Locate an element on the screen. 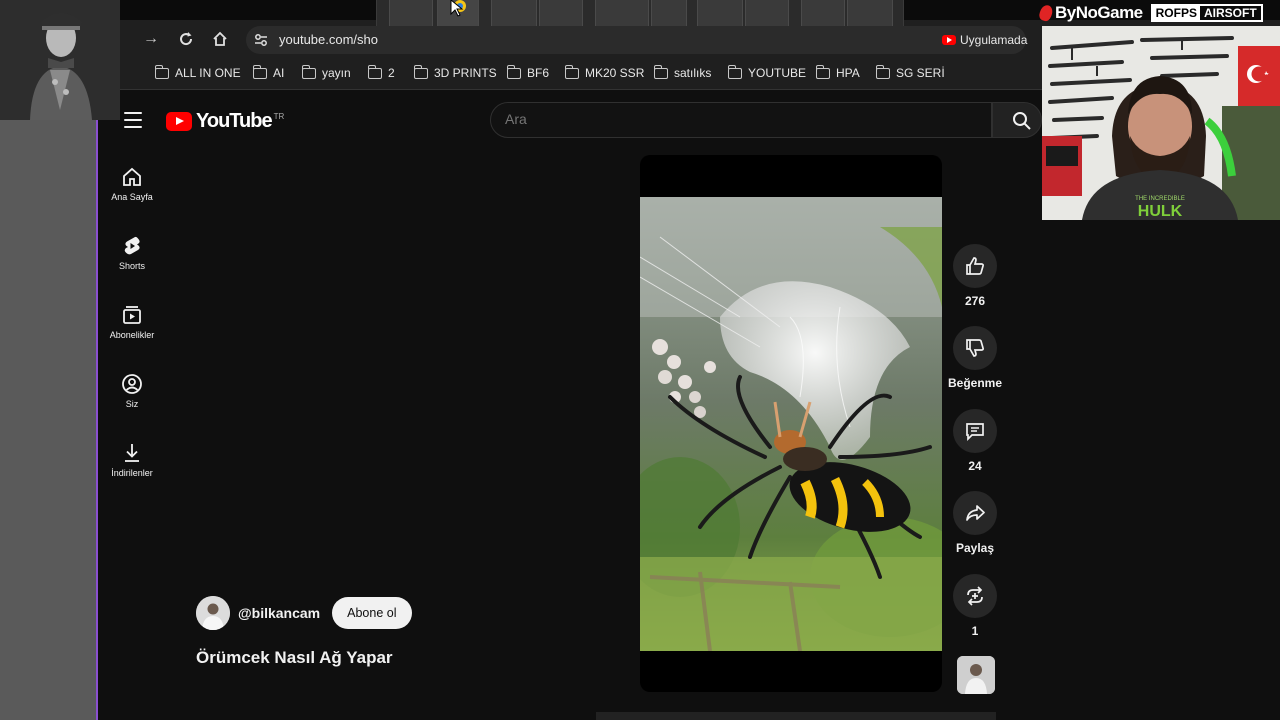 The height and width of the screenshot is (720, 1280). sidebar-item-subscriptions: Abonelikler is located at coordinates (132, 322).